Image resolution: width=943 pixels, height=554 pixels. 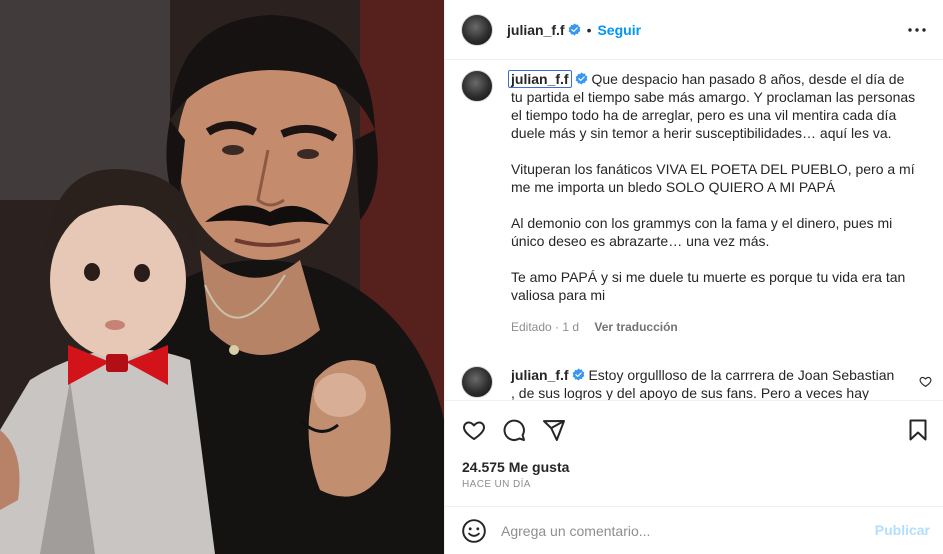 I want to click on author-username: julian_f.f, so click(x=536, y=30).